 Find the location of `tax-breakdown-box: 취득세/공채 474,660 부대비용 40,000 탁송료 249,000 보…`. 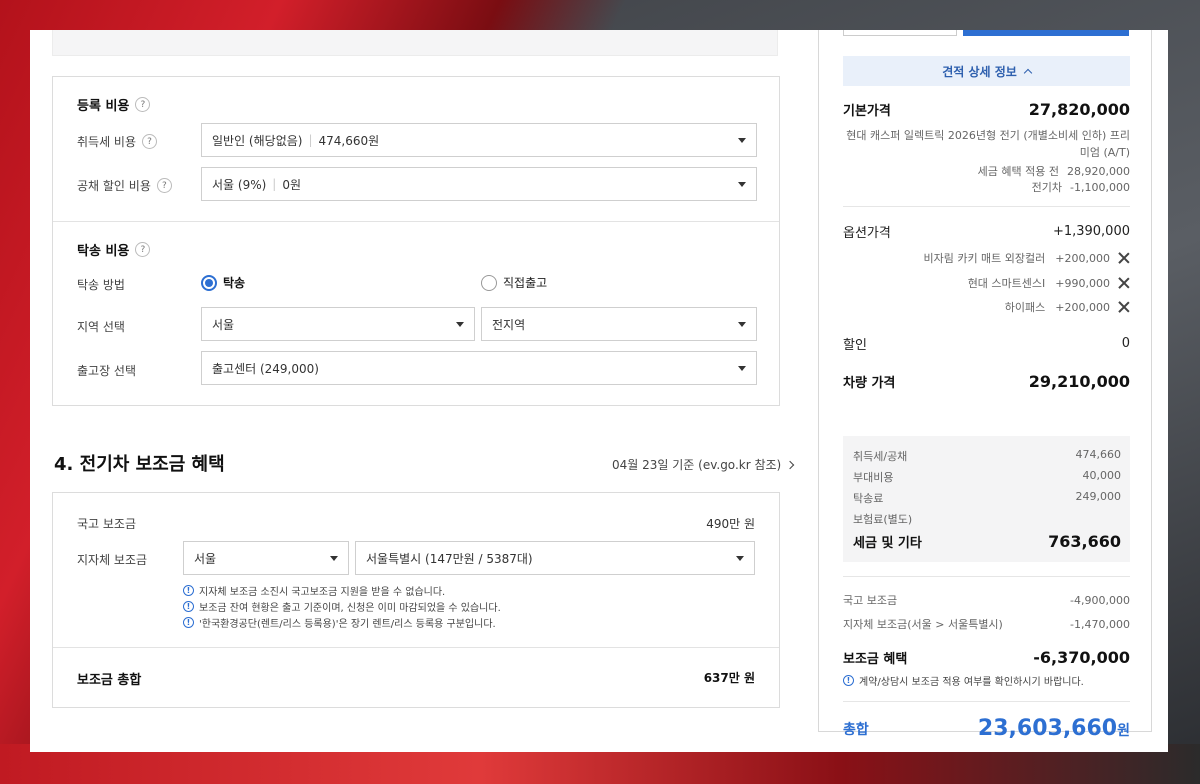

tax-breakdown-box: 취득세/공채 474,660 부대비용 40,000 탁송료 249,000 보… is located at coordinates (986, 499).